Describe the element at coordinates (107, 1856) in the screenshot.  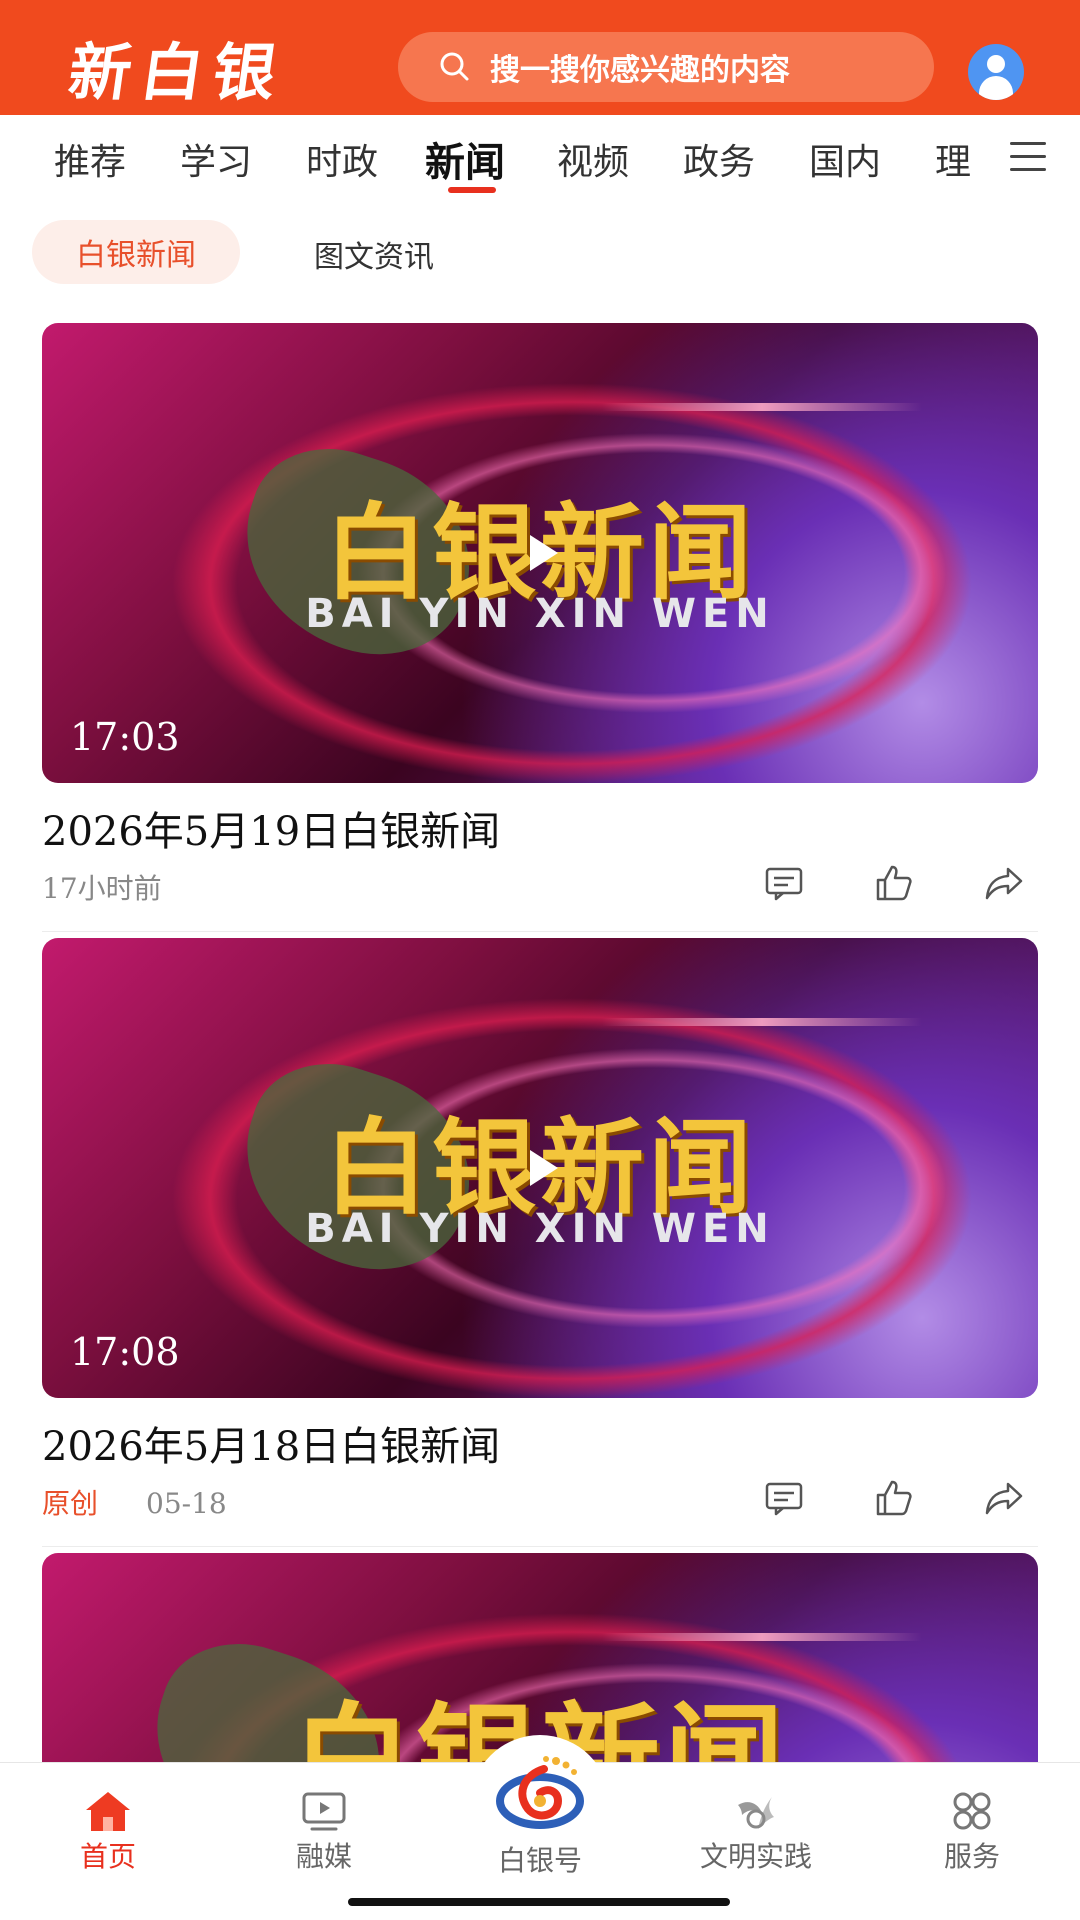
I see `nav-label: 首页` at that location.